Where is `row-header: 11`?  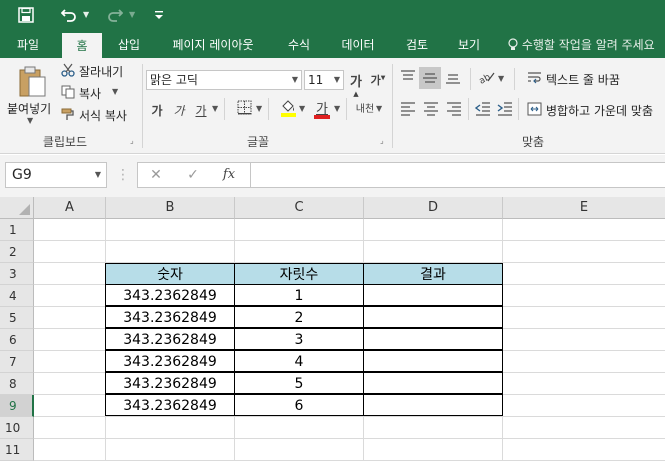 row-header: 11 is located at coordinates (17, 450).